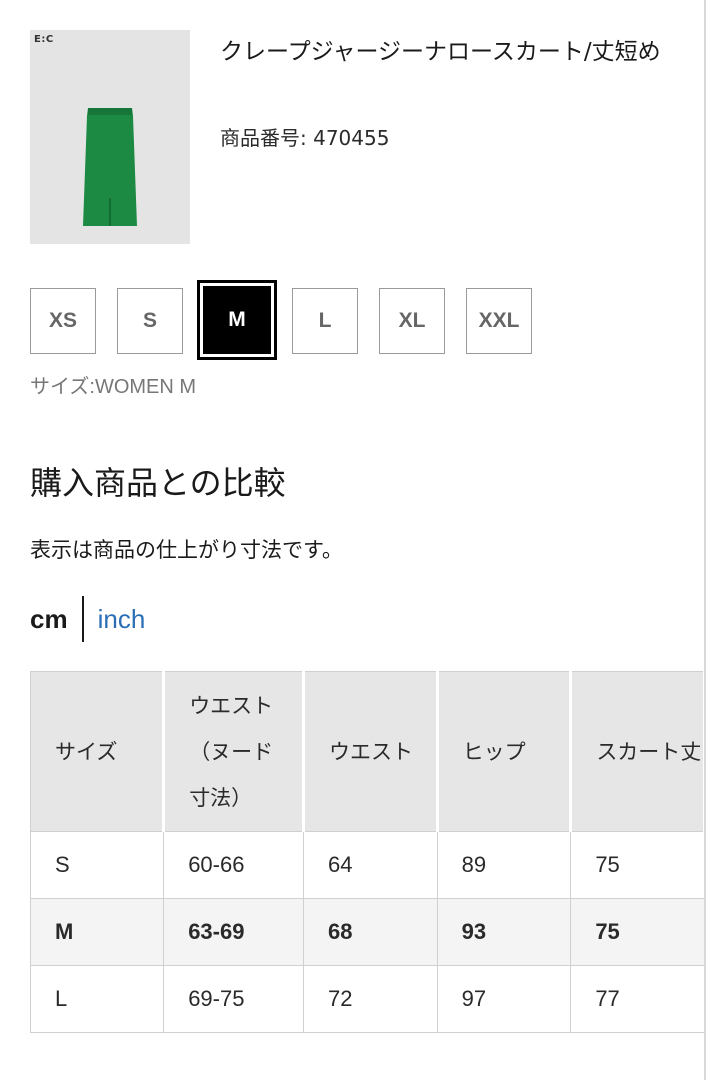 The width and height of the screenshot is (706, 1080). Describe the element at coordinates (504, 932) in the screenshot. I see `table-cell: 93` at that location.